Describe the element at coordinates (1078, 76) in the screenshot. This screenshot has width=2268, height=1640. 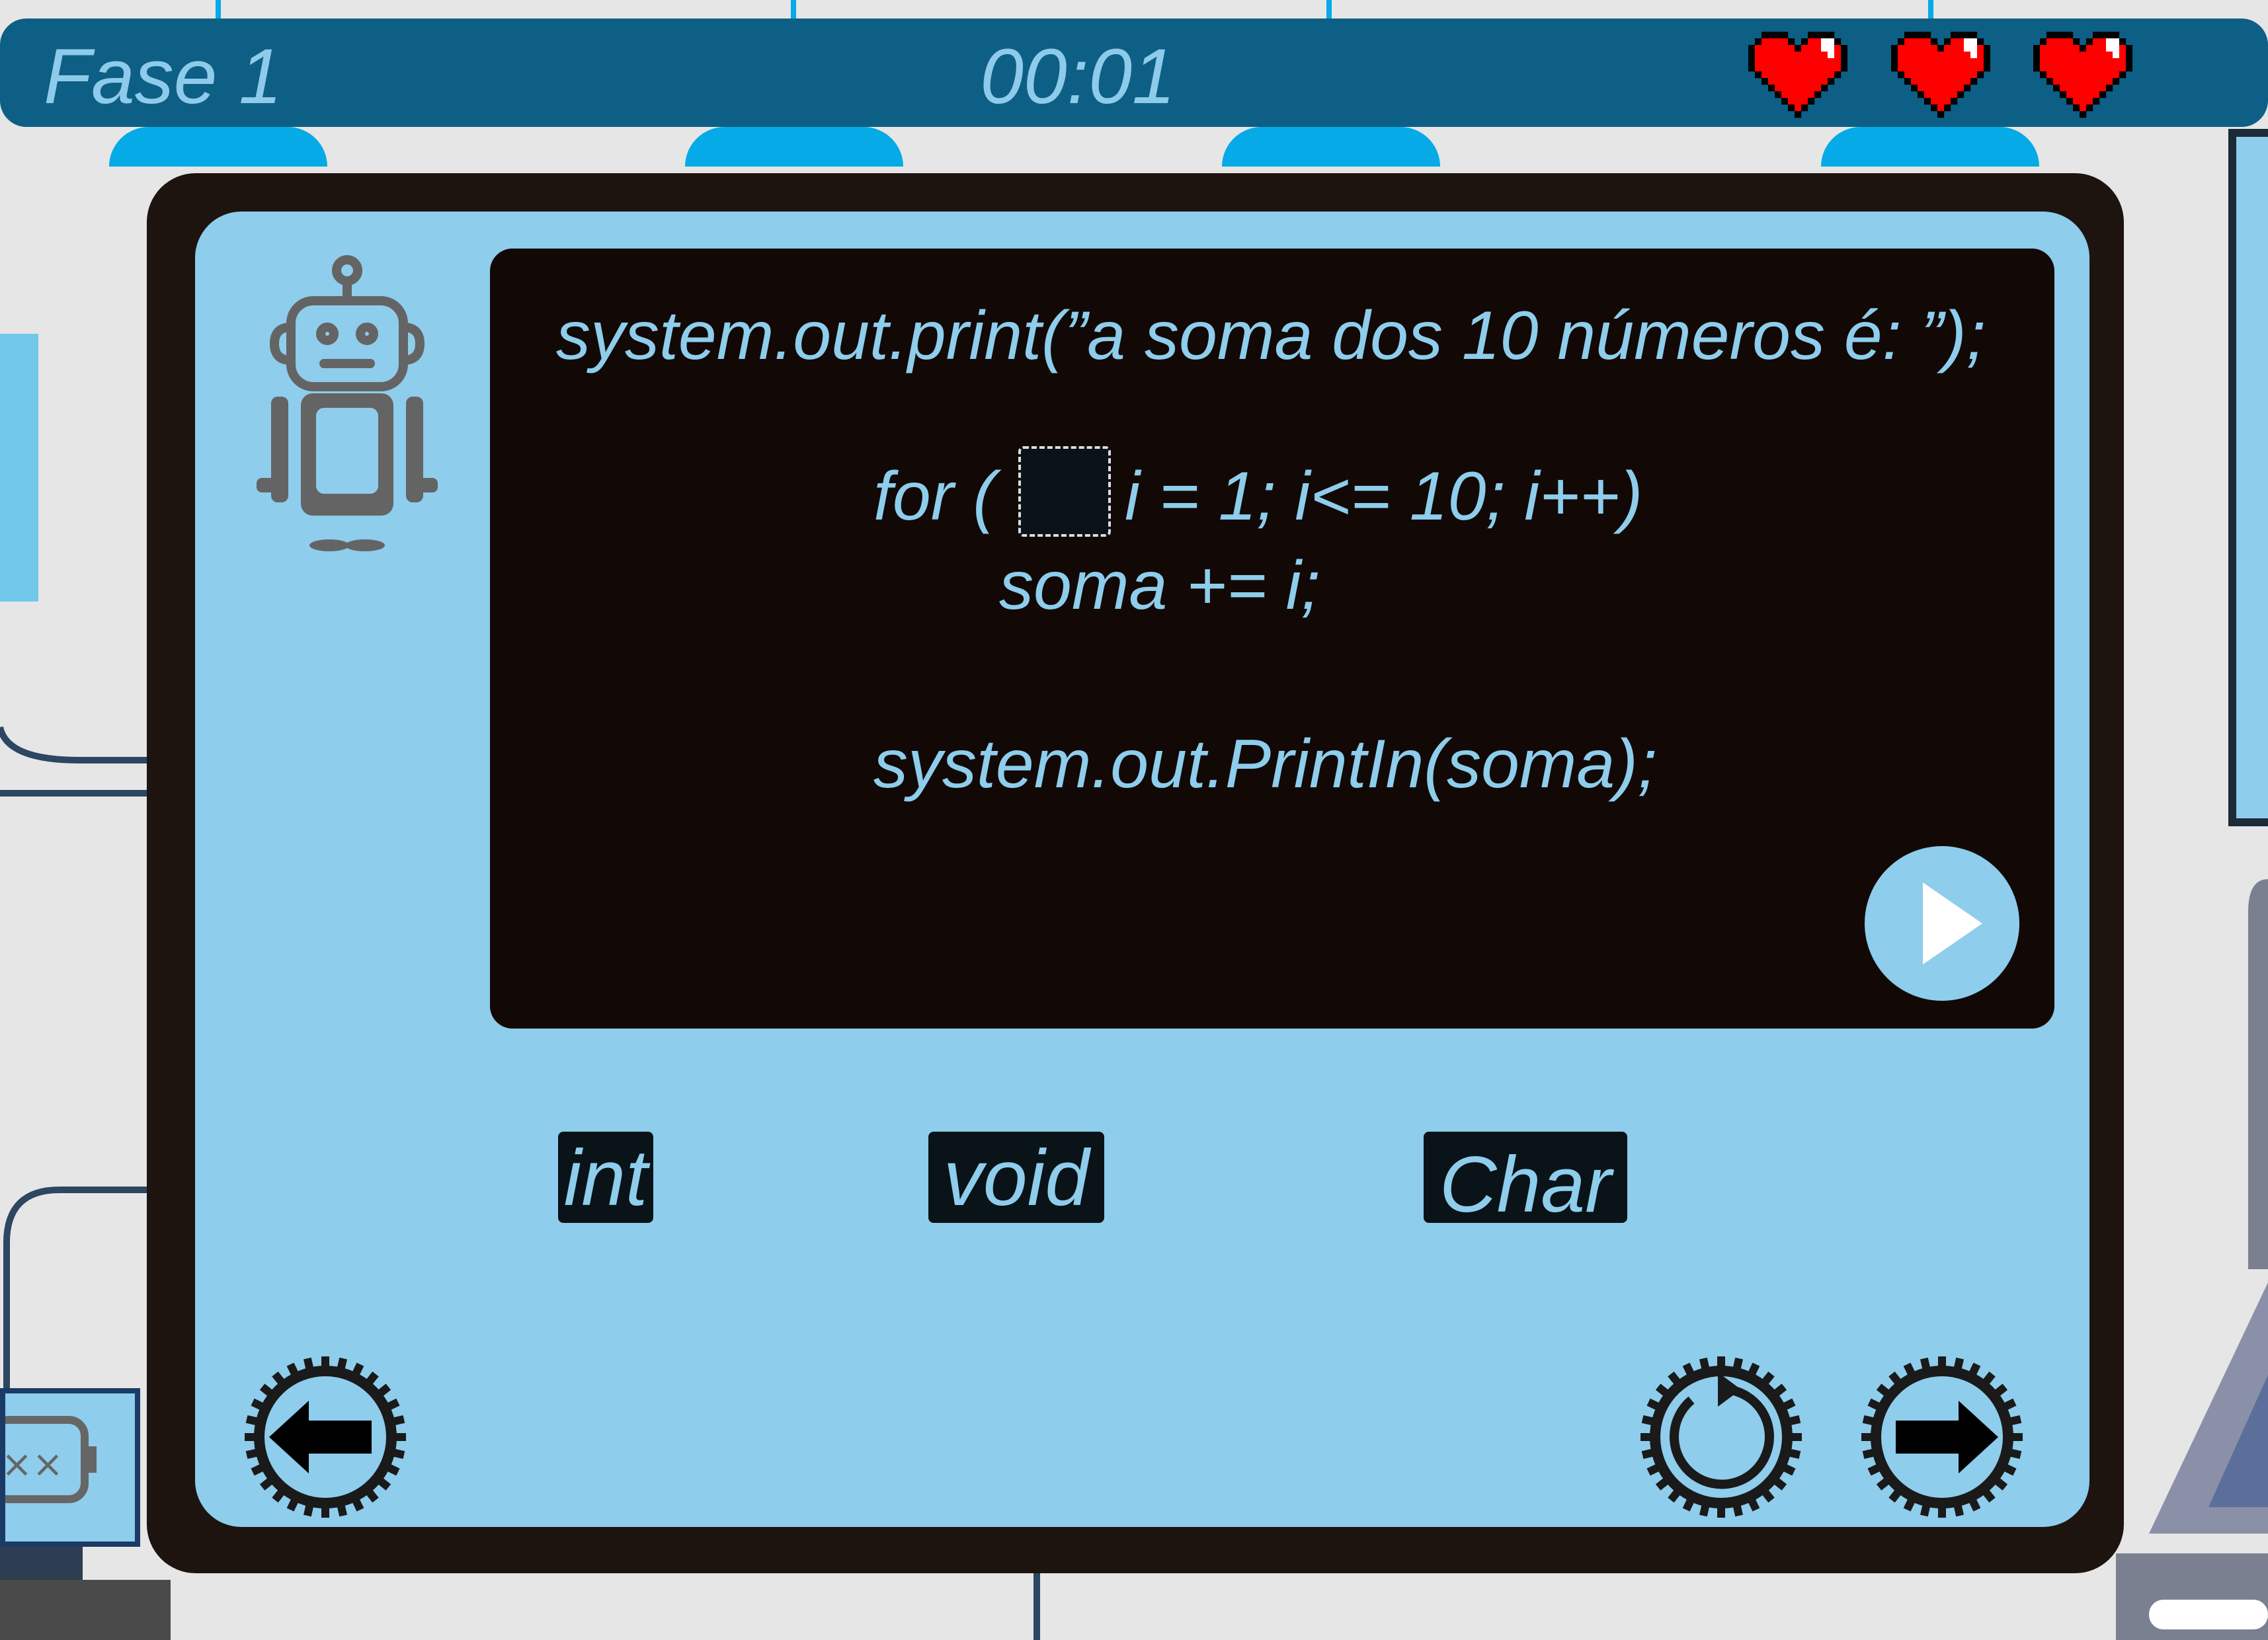
I see `timer-display: 00:01` at that location.